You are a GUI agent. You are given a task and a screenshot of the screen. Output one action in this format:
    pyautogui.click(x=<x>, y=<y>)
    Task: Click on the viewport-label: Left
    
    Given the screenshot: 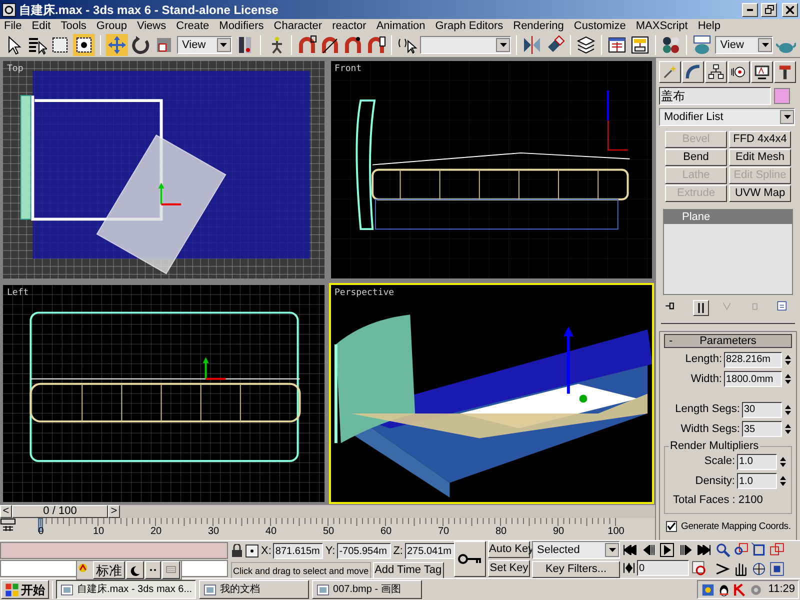 What is the action you would take?
    pyautogui.click(x=18, y=293)
    